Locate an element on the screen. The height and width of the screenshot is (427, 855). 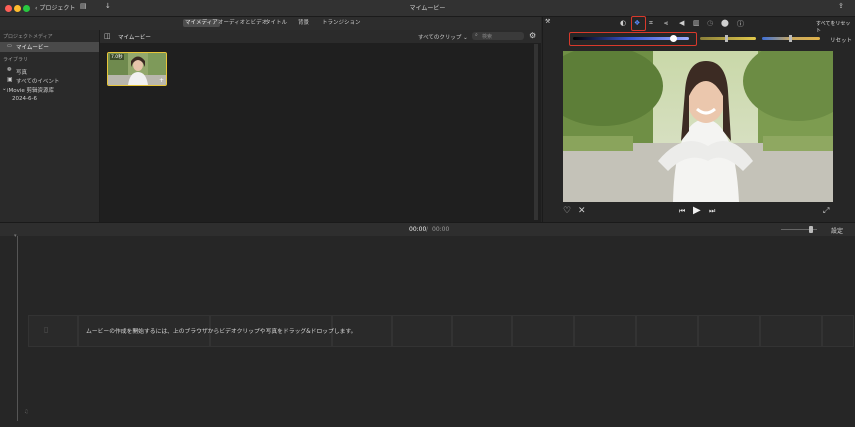
video-preview is located at coordinates (698, 126).